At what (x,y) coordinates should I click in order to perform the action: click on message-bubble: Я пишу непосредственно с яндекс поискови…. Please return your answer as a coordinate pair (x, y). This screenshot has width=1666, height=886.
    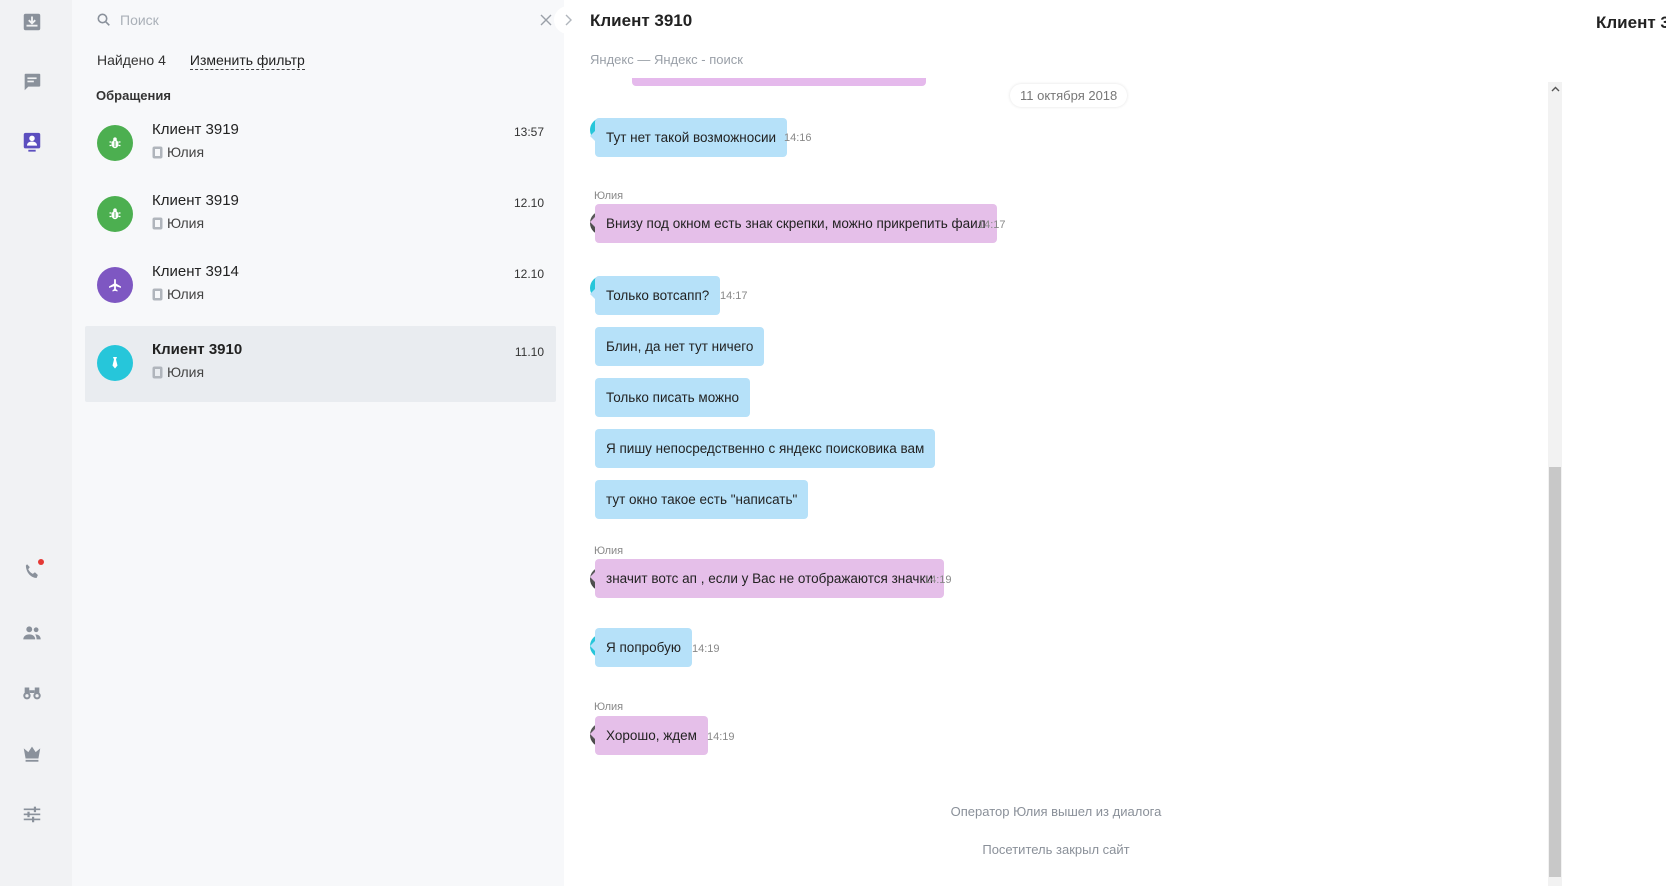
    Looking at the image, I should click on (765, 448).